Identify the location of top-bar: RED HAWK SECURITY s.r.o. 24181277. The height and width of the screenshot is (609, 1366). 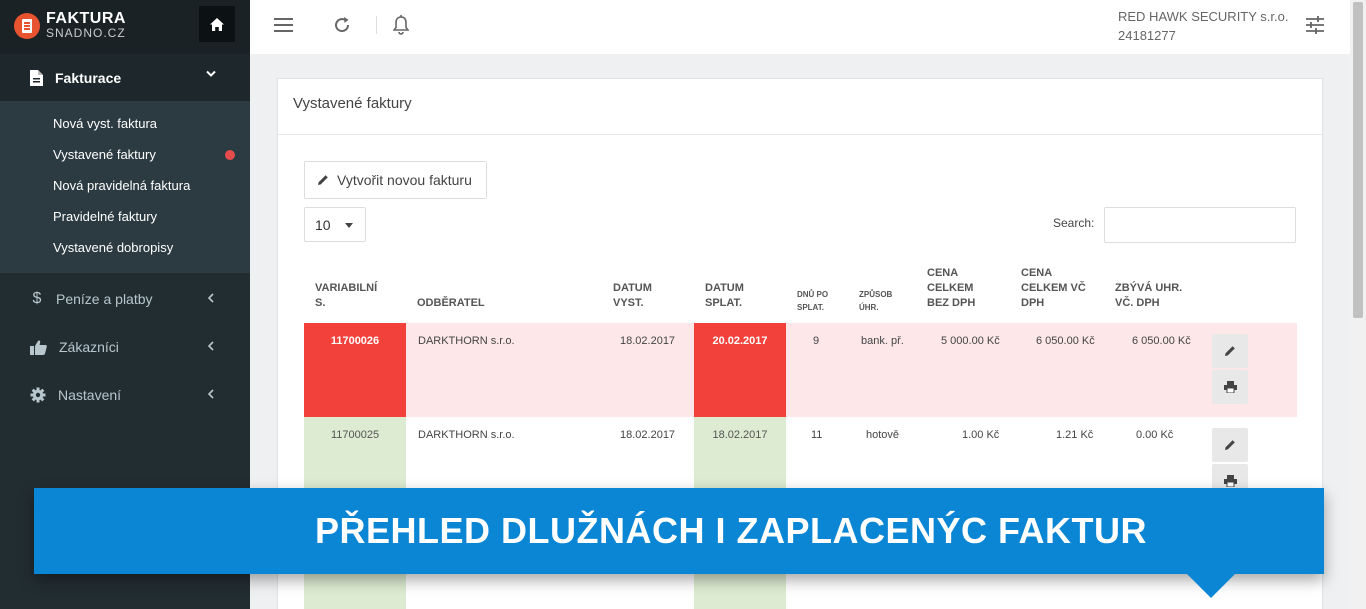
(800, 27).